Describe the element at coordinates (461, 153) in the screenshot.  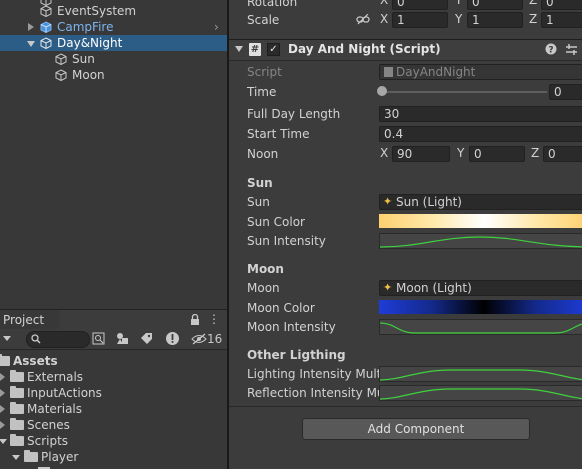
I see `axis-y-label: Y` at that location.